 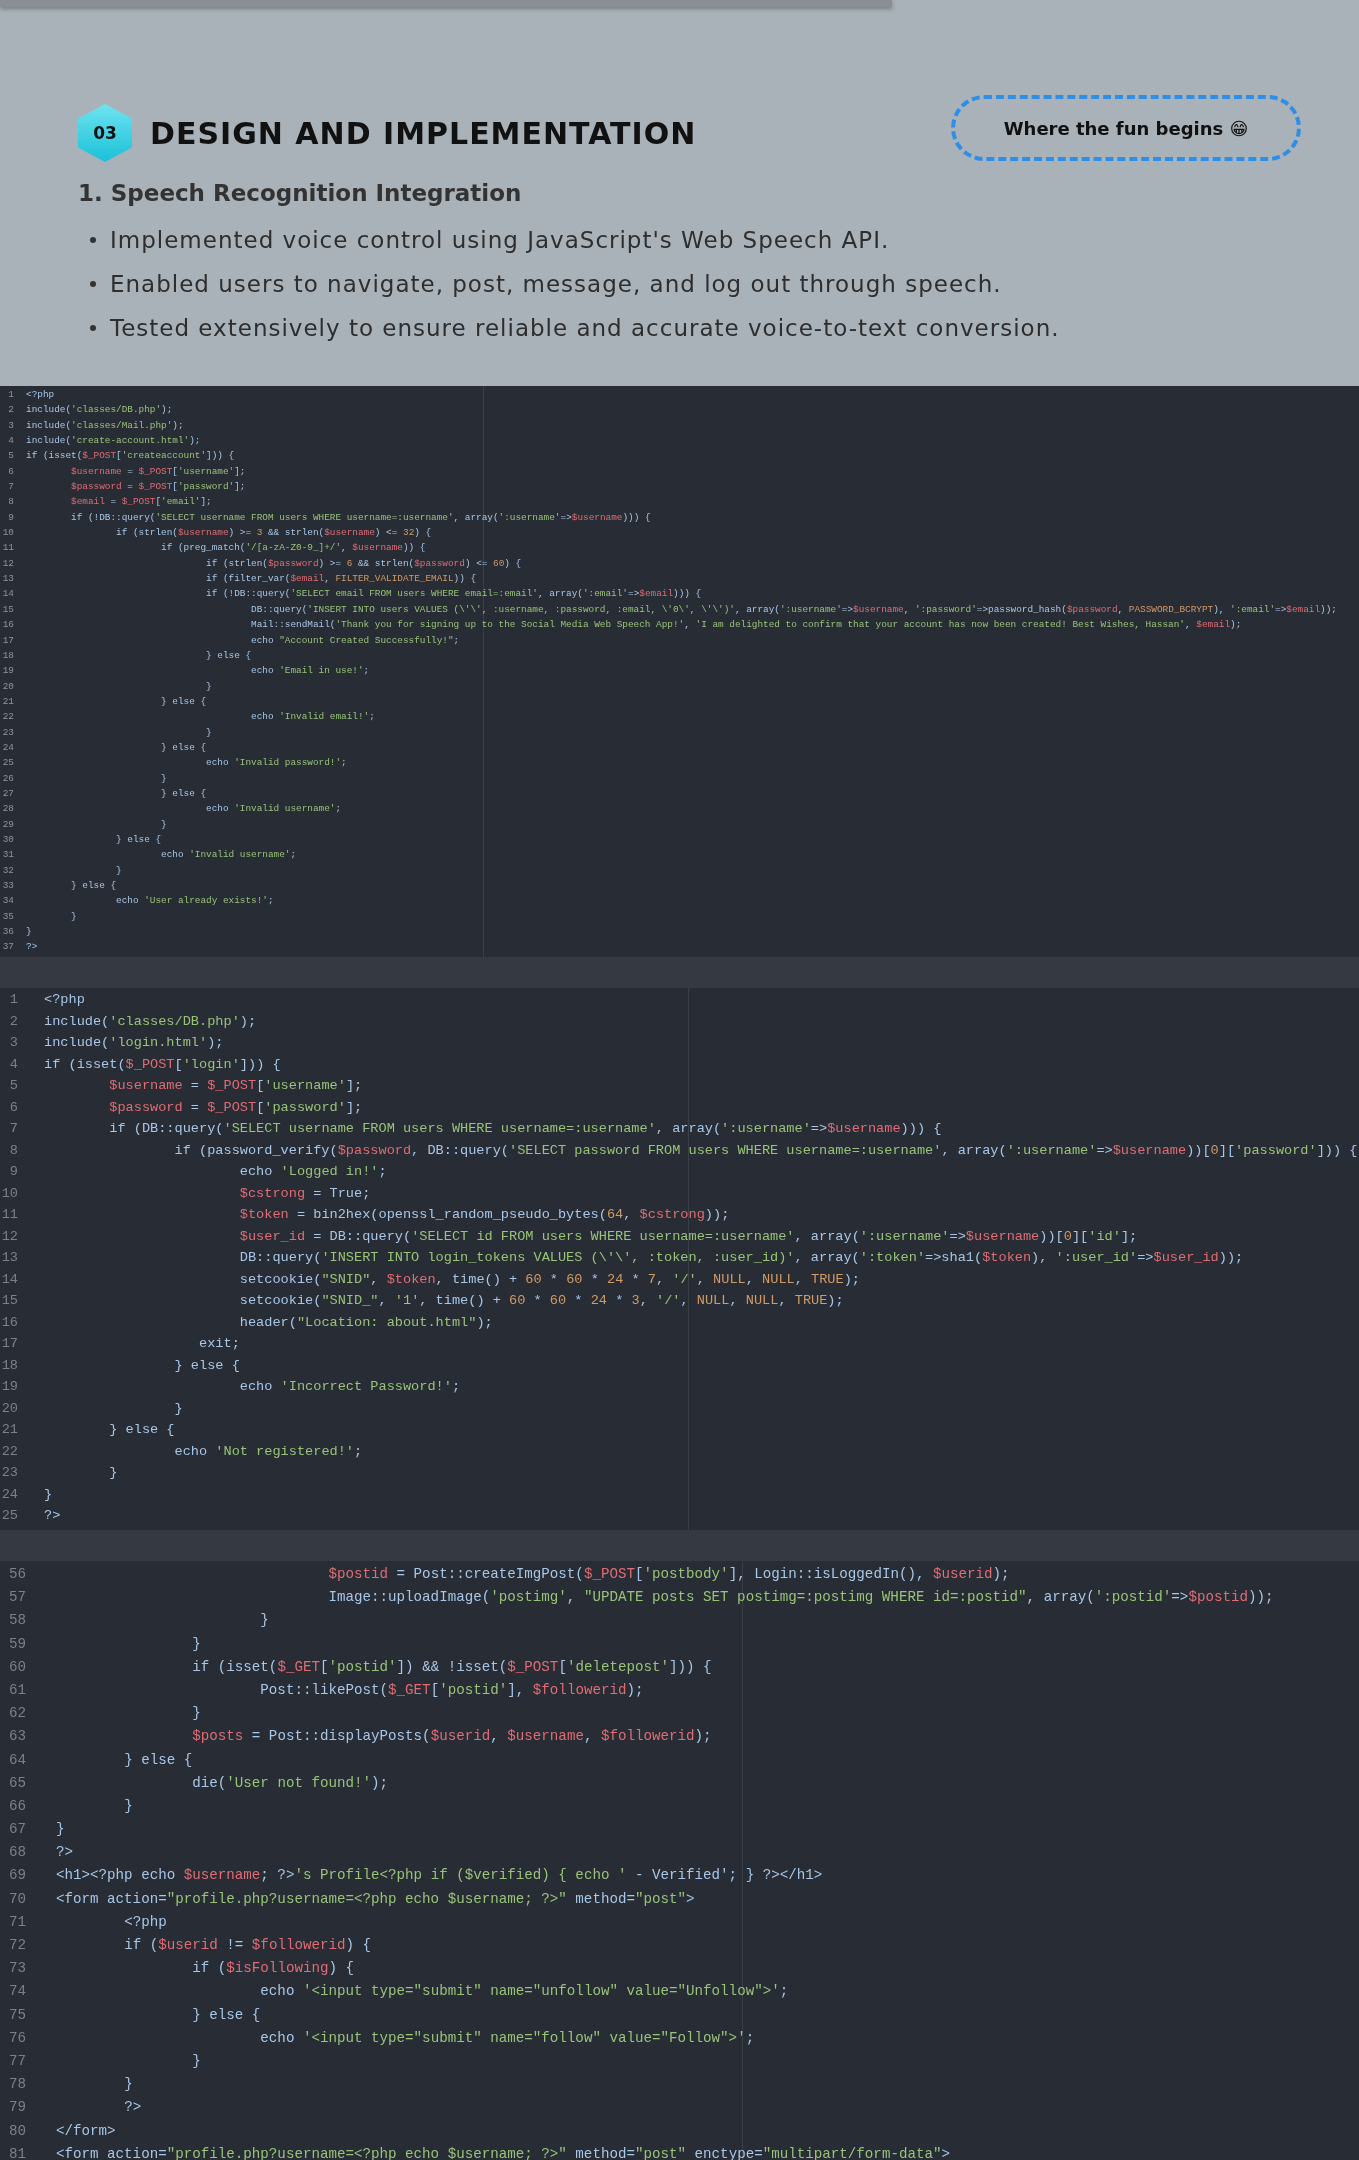 I want to click on line-number: 29, so click(x=7, y=824).